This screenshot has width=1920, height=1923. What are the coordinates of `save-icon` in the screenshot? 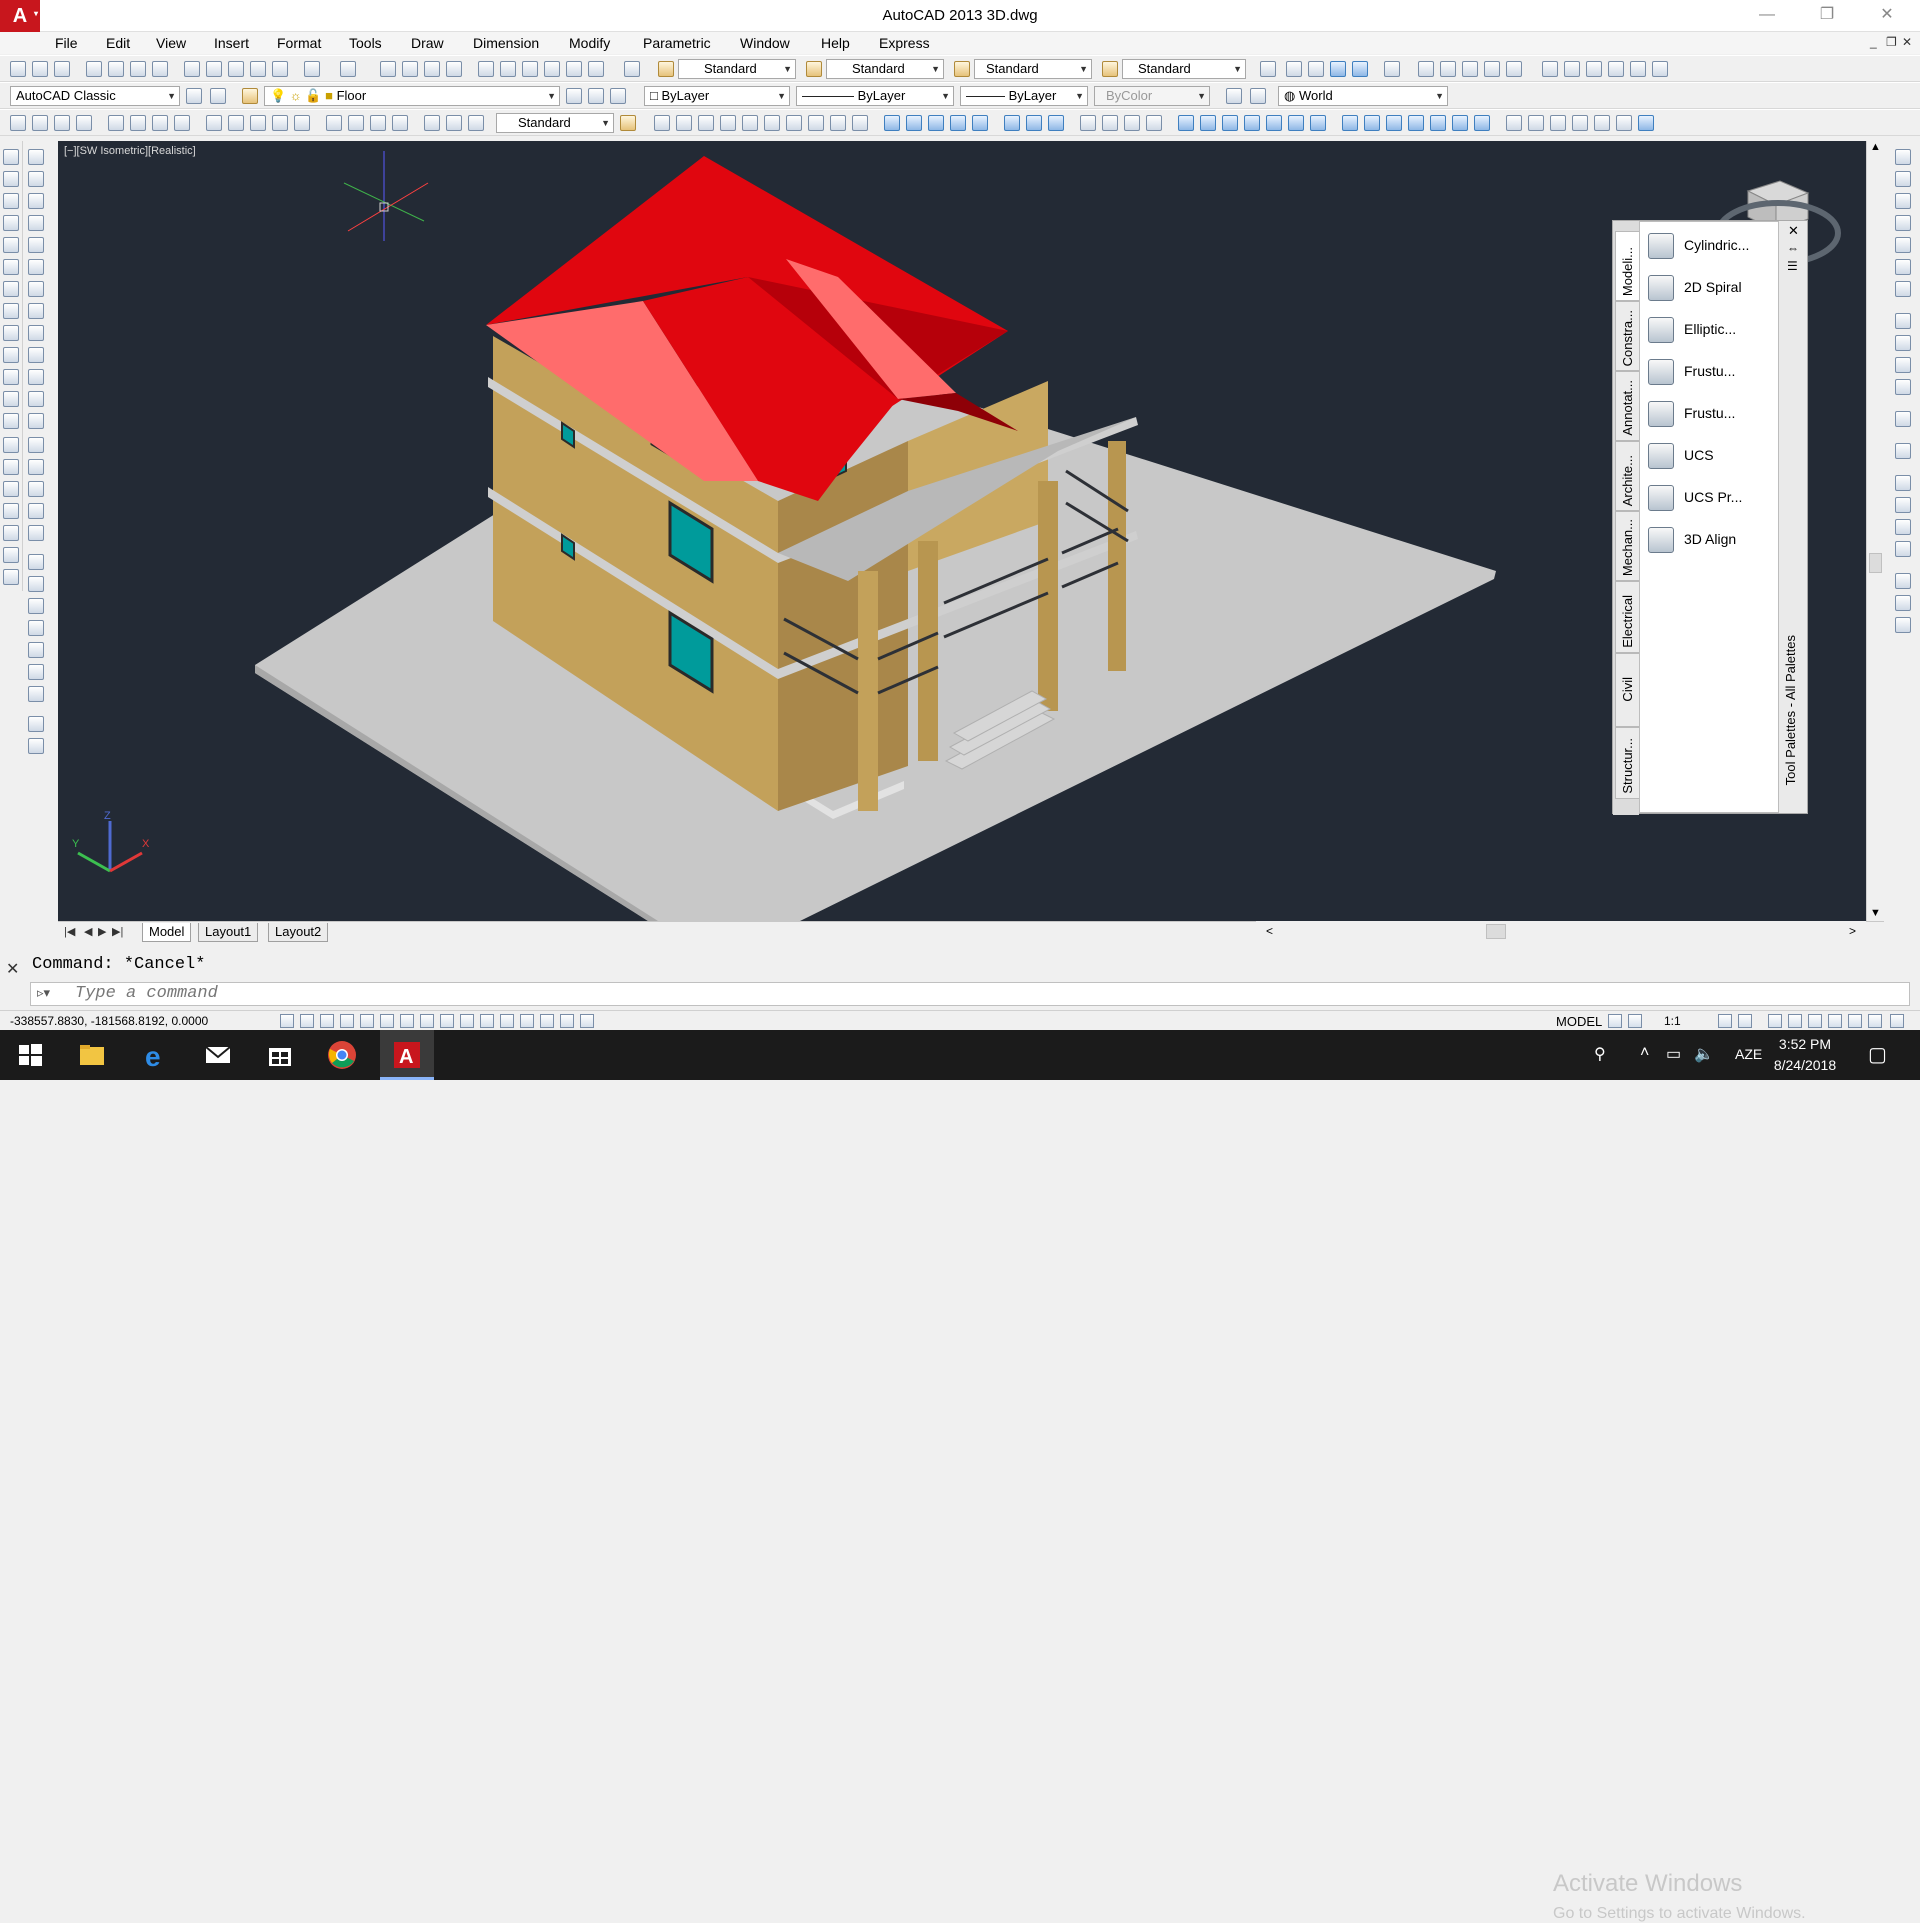 It's located at (62, 69).